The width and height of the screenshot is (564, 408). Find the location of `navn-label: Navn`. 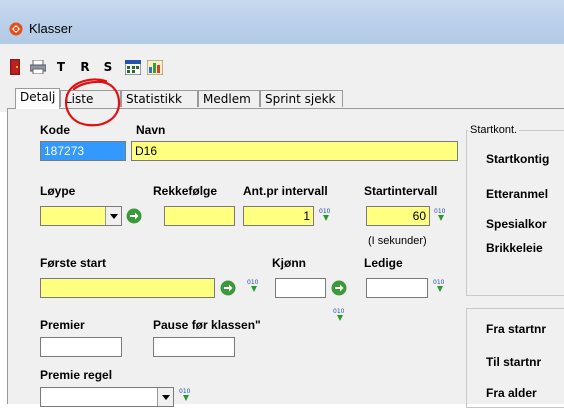

navn-label: Navn is located at coordinates (151, 130).